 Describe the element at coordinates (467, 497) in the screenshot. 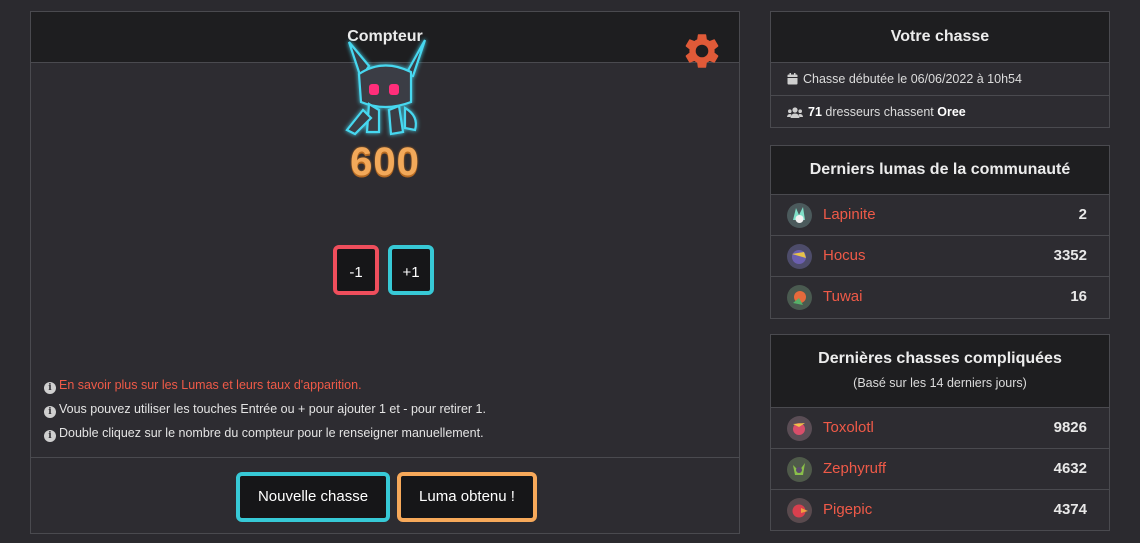

I see `luma-obtained-button: Luma obtenu !` at that location.